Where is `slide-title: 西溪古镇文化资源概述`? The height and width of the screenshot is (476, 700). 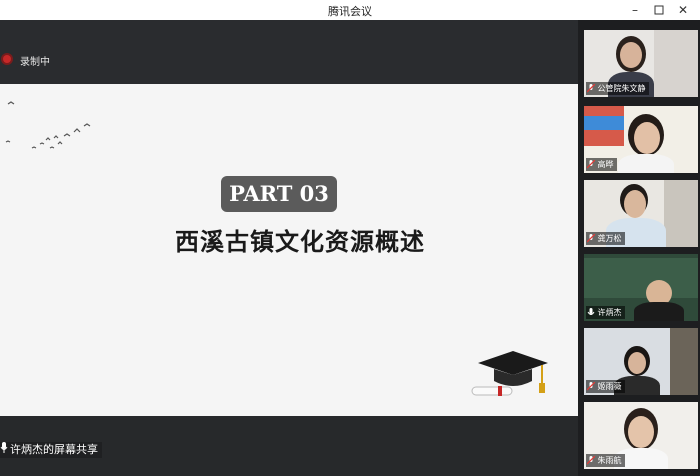 slide-title: 西溪古镇文化资源概述 is located at coordinates (300, 242).